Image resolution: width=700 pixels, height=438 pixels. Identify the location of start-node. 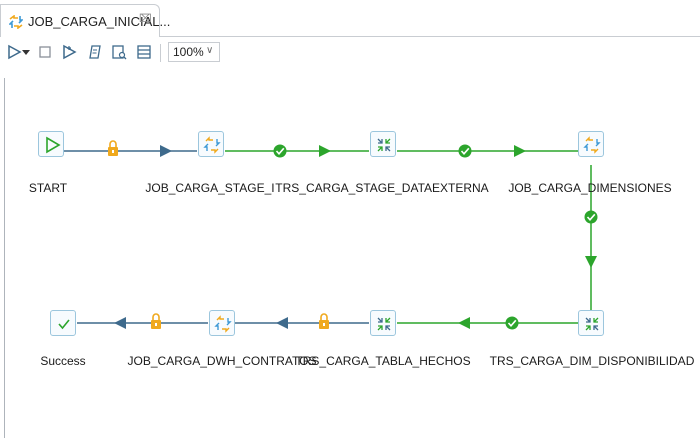
(51, 144).